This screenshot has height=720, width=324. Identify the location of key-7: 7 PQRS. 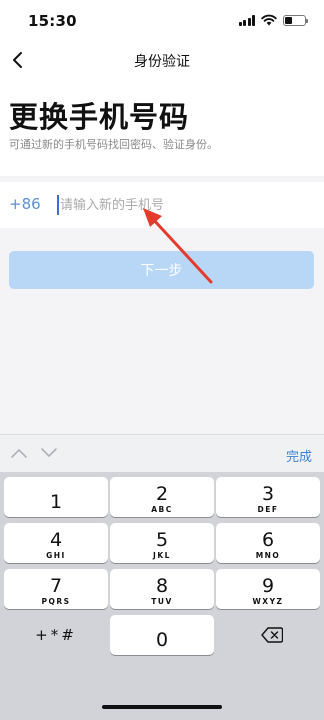
(56, 589).